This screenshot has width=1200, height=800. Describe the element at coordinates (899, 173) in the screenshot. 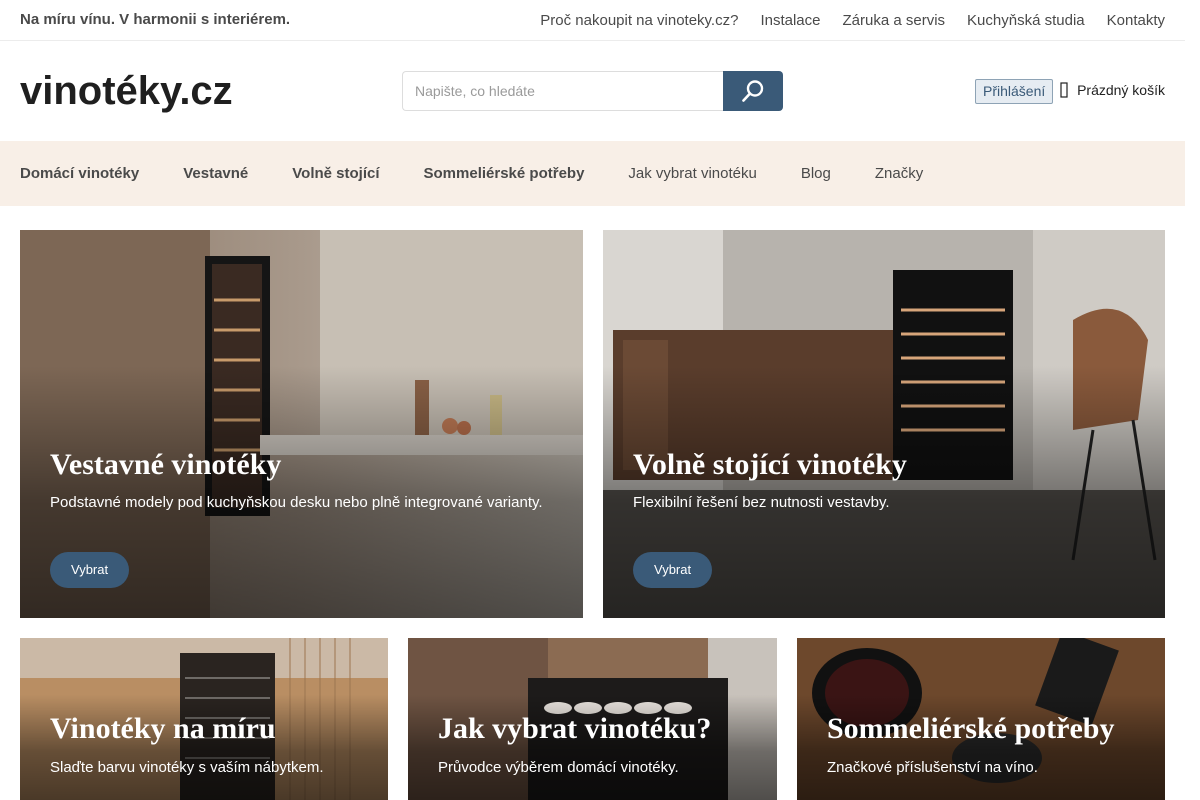

I see `nav-item-brands: Značky` at that location.